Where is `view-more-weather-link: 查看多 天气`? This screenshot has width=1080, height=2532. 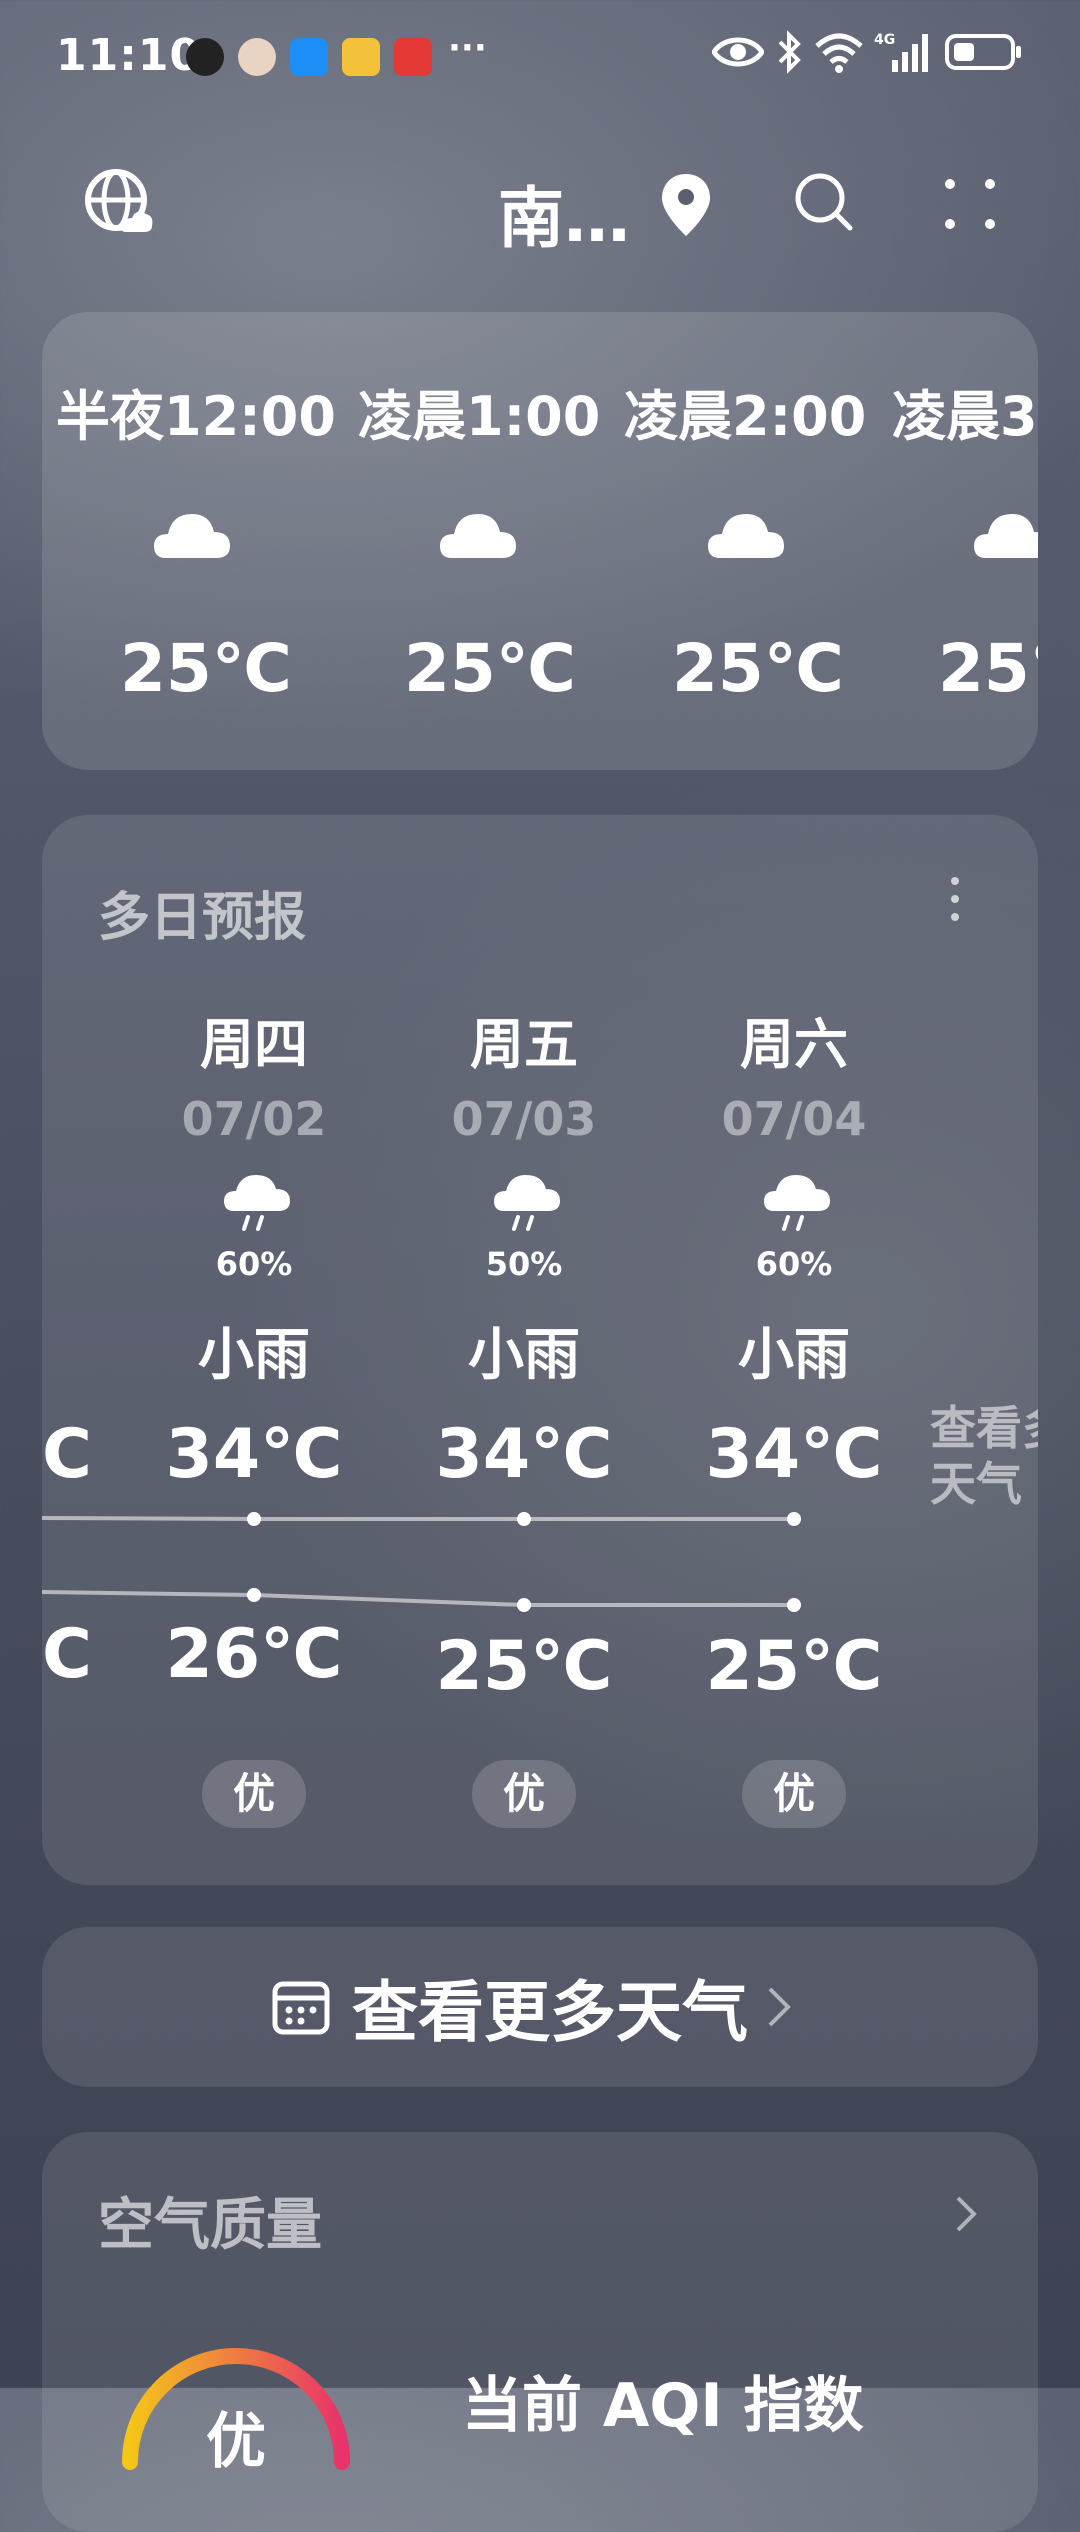
view-more-weather-link: 查看多 天气 is located at coordinates (984, 1456).